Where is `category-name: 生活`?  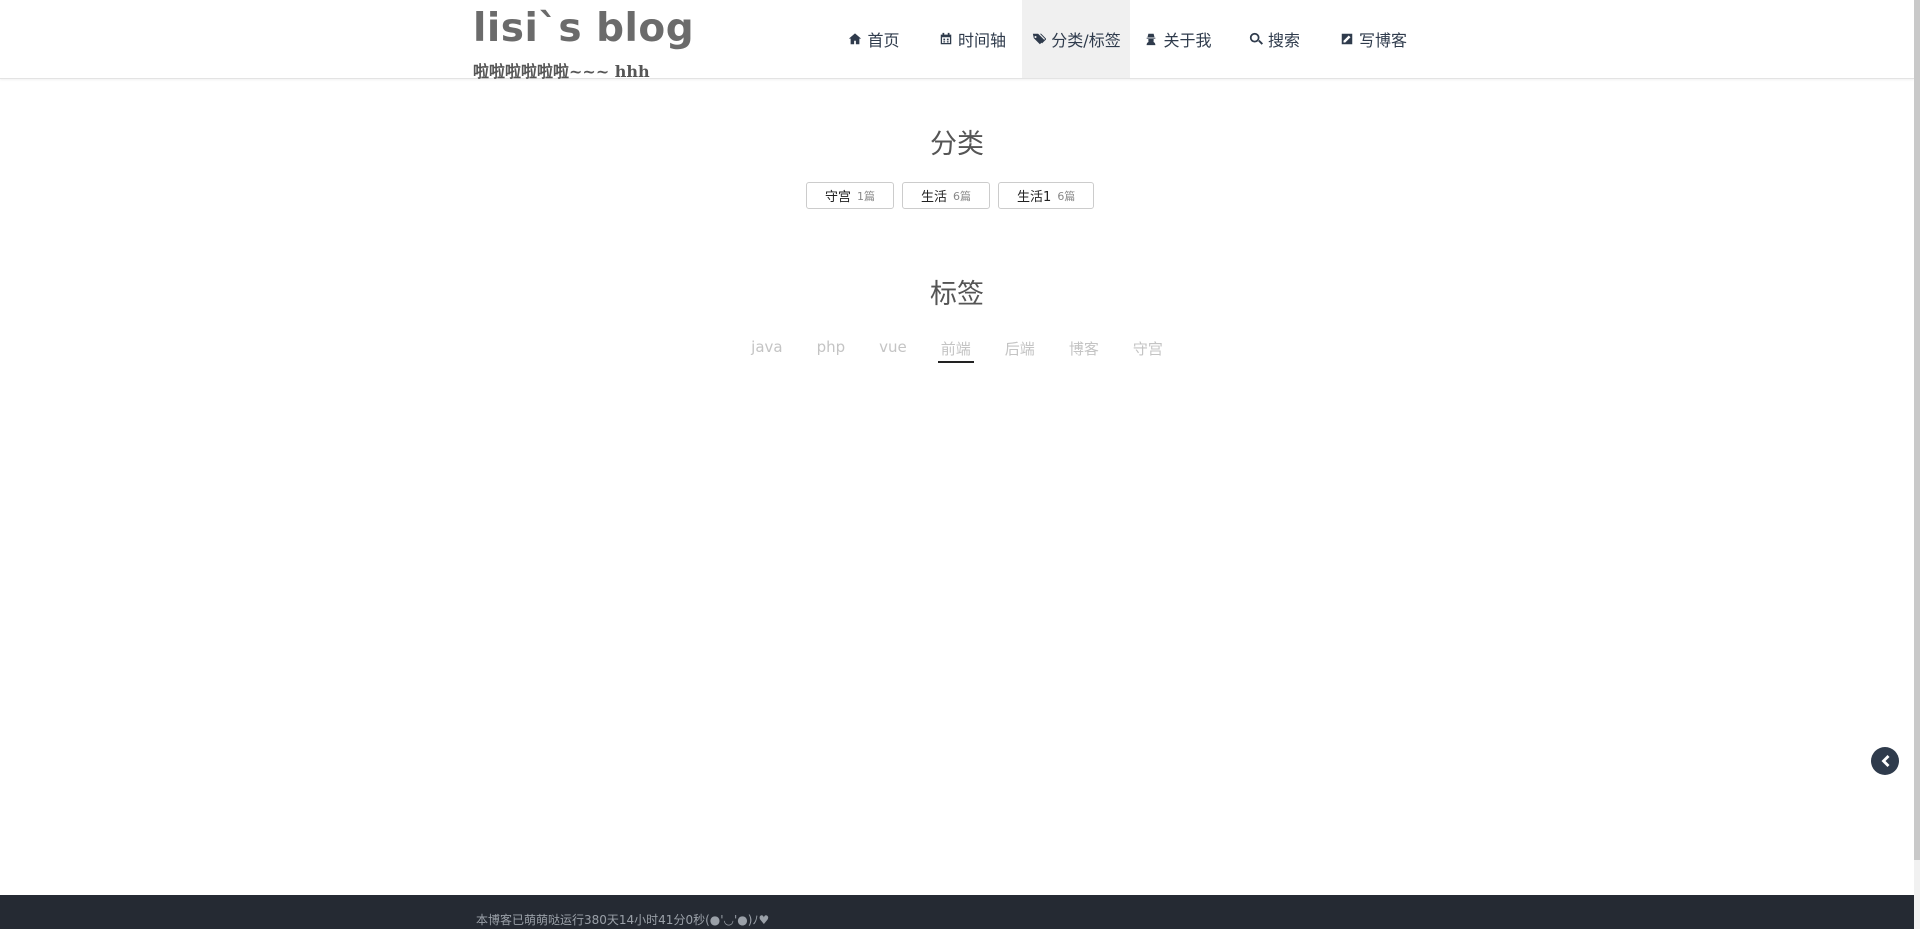 category-name: 生活 is located at coordinates (934, 197).